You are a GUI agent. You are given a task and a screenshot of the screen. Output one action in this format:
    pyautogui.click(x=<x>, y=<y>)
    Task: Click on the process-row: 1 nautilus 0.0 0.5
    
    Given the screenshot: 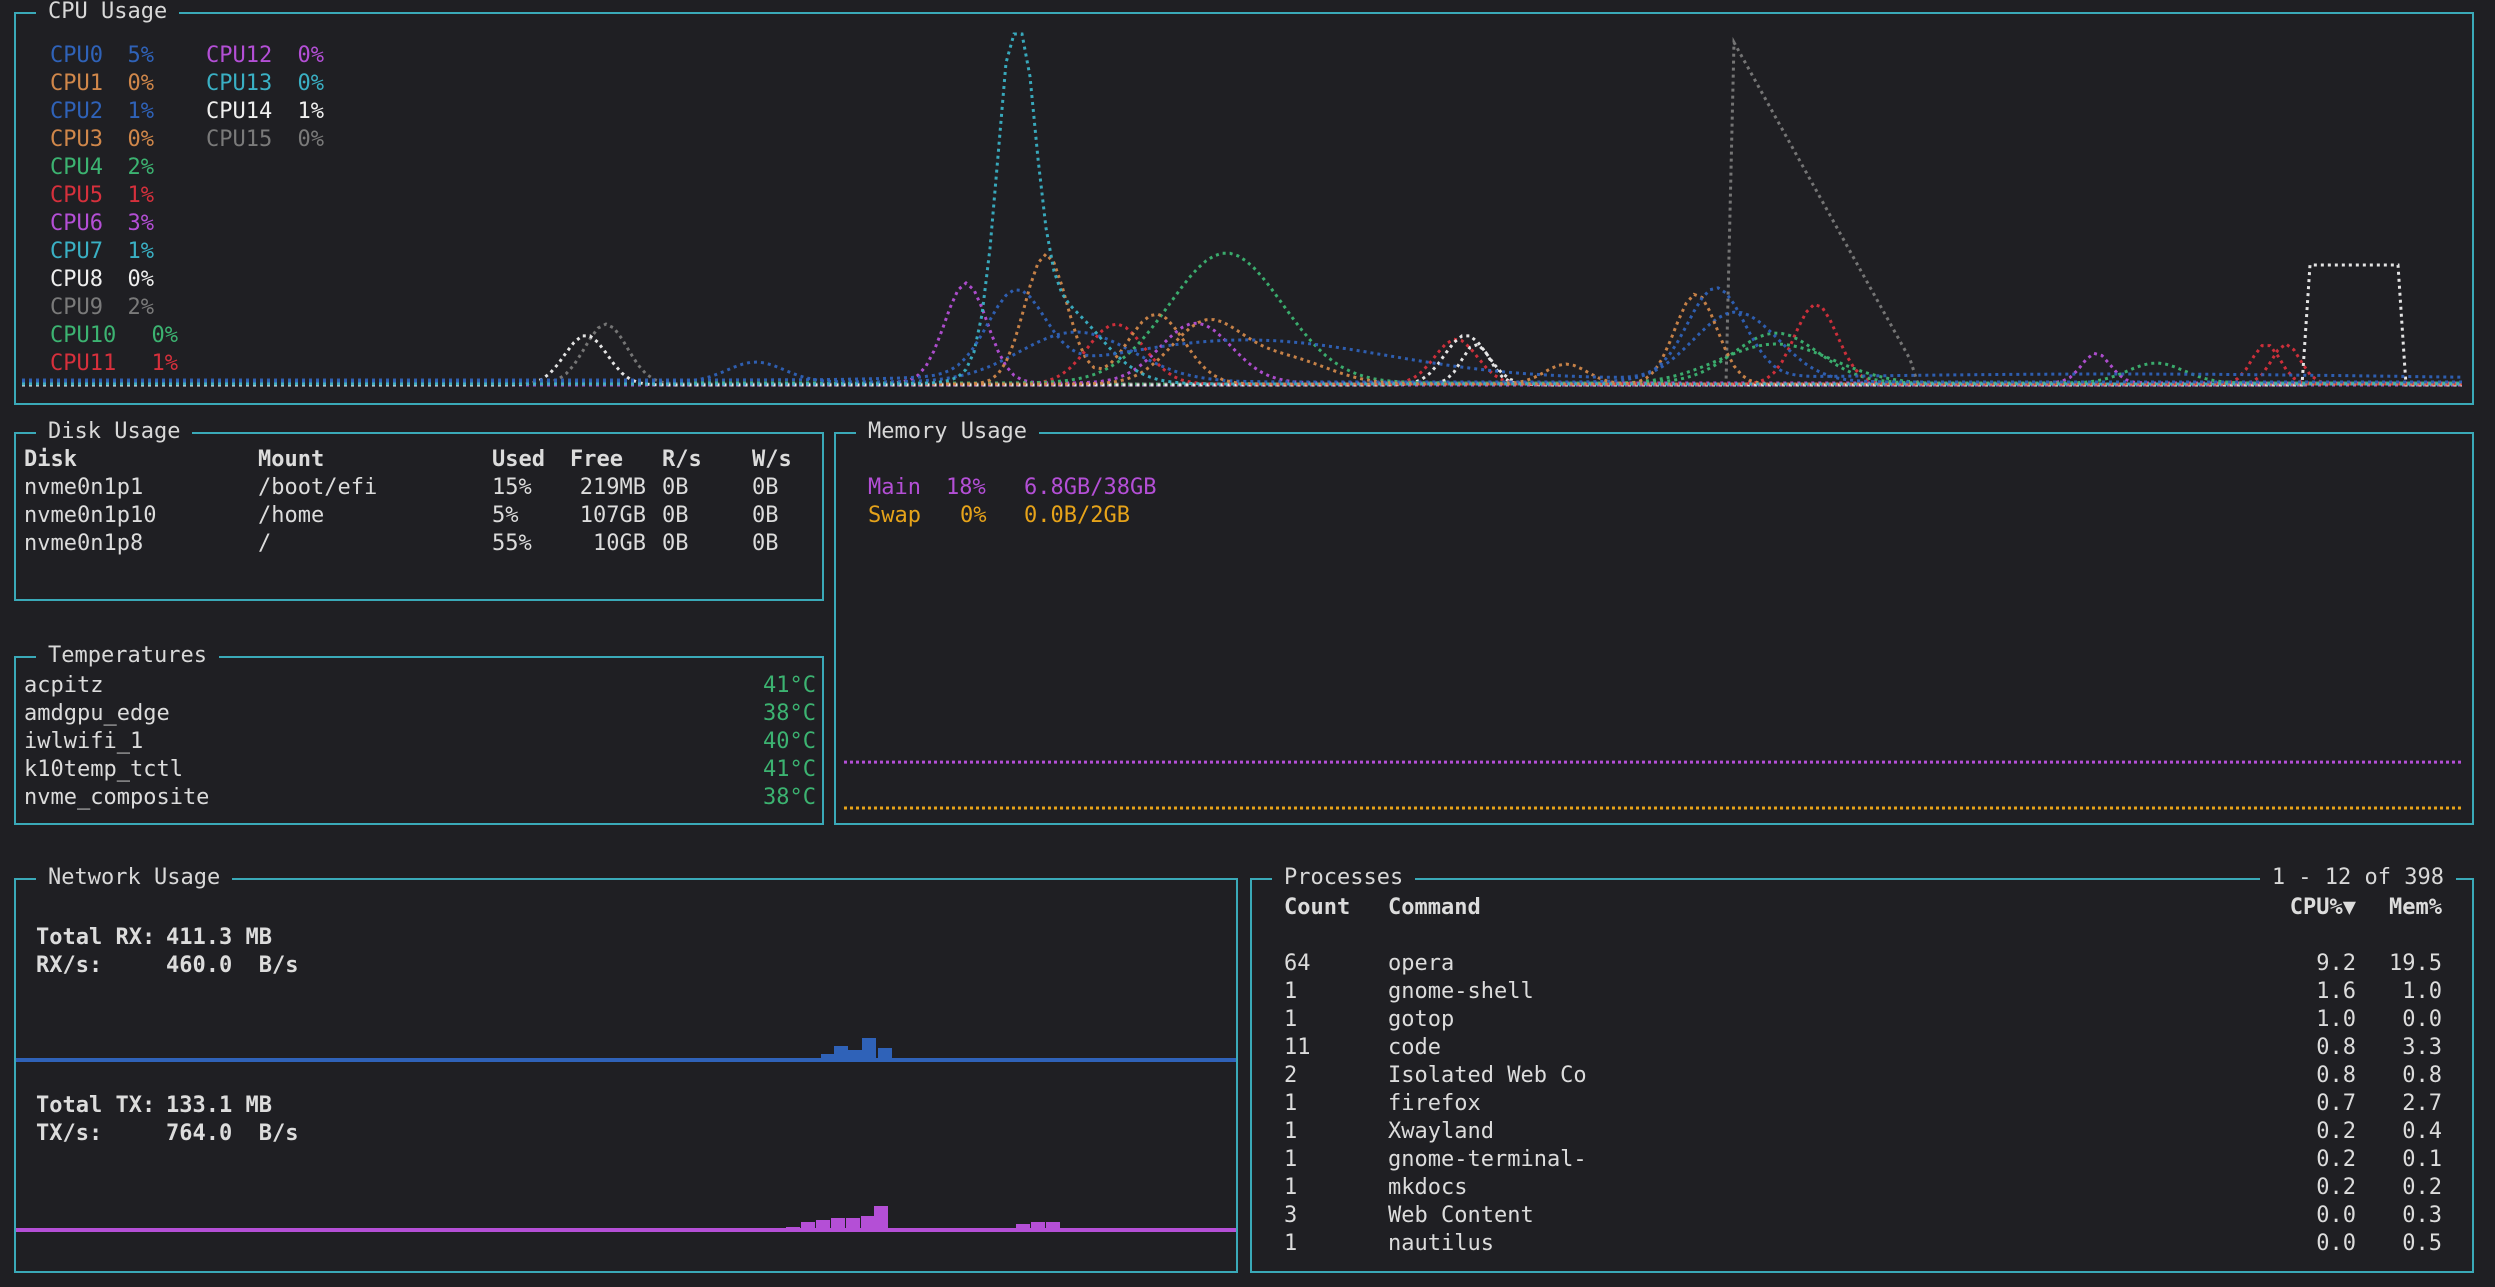 What is the action you would take?
    pyautogui.click(x=1862, y=1244)
    